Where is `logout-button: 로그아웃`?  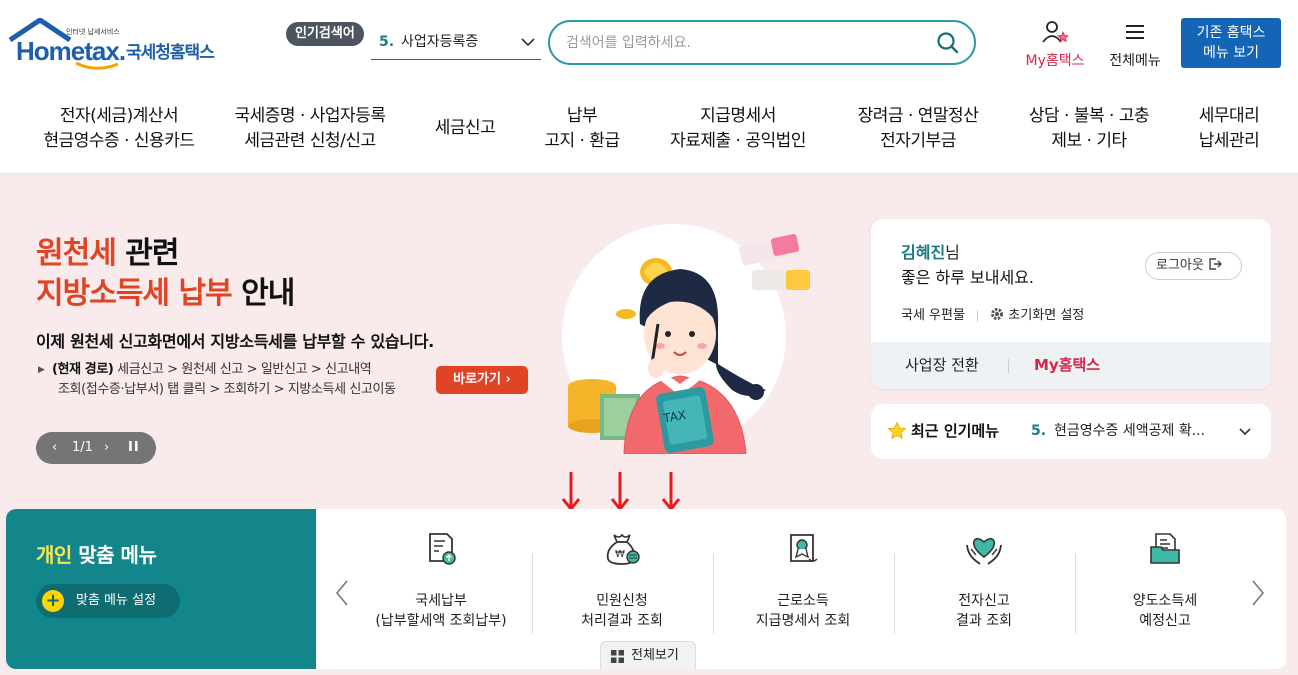 logout-button: 로그아웃 is located at coordinates (1193, 266).